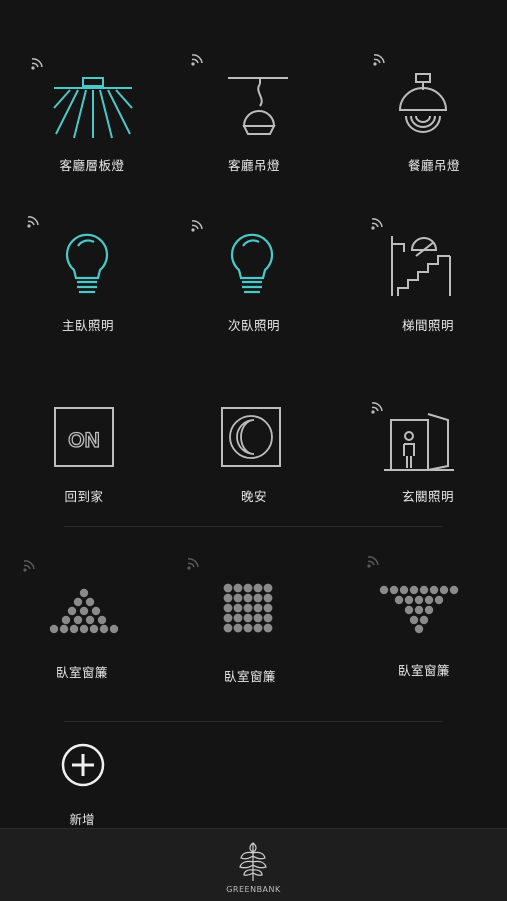 Image resolution: width=507 pixels, height=901 pixels. Describe the element at coordinates (419, 442) in the screenshot. I see `entrance-door-icon` at that location.